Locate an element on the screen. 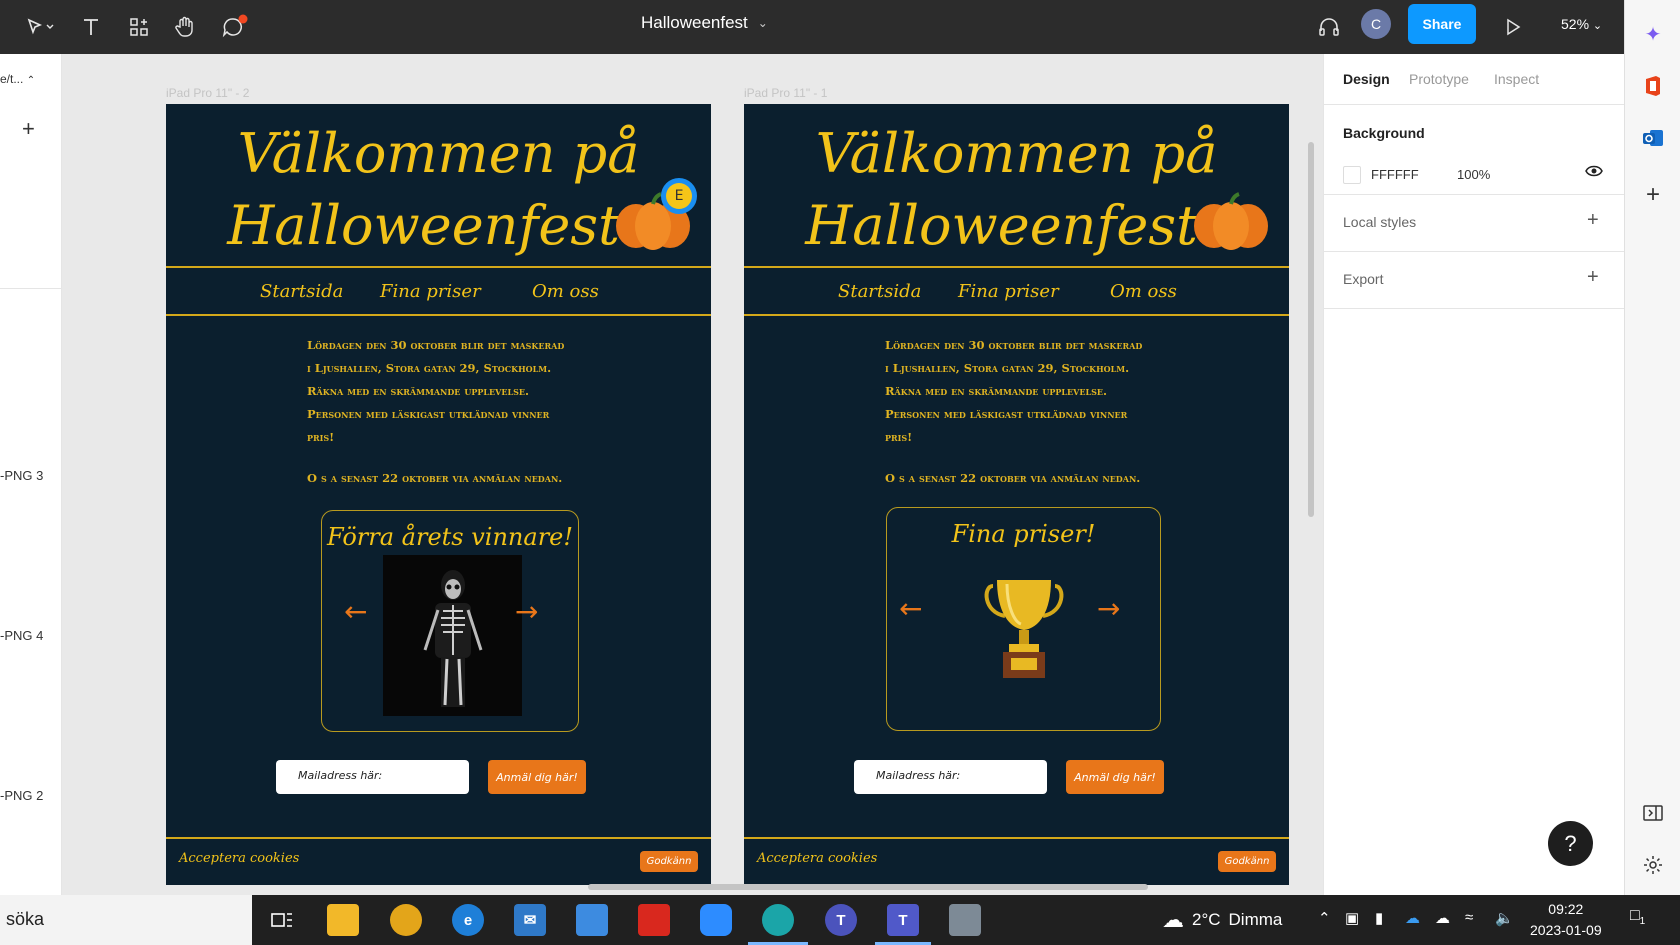  tab-design: Design is located at coordinates (1366, 79).